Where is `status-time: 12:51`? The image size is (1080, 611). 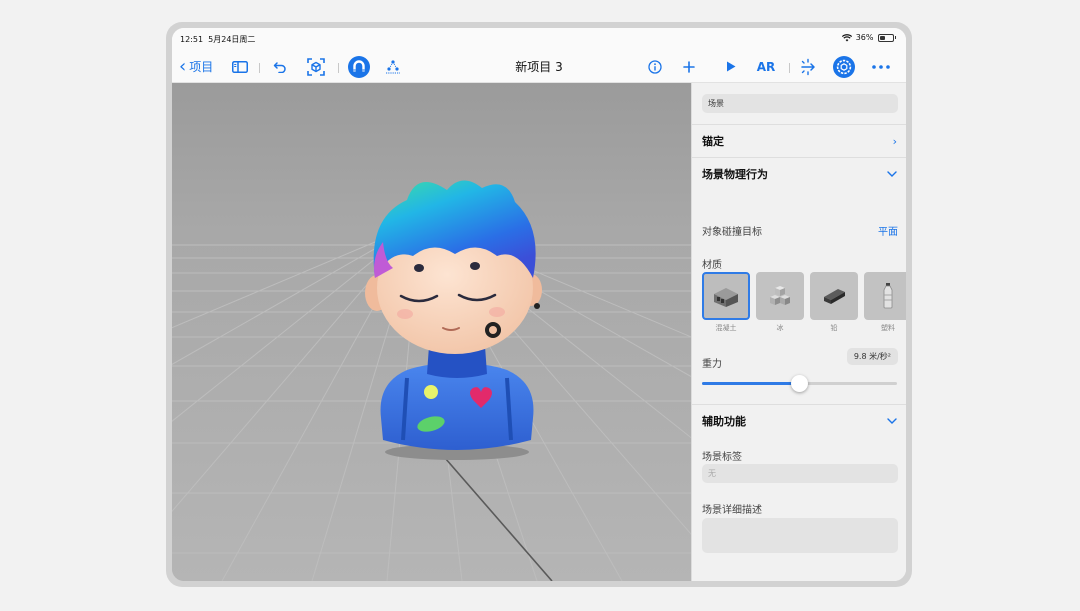
status-time: 12:51 is located at coordinates (192, 39).